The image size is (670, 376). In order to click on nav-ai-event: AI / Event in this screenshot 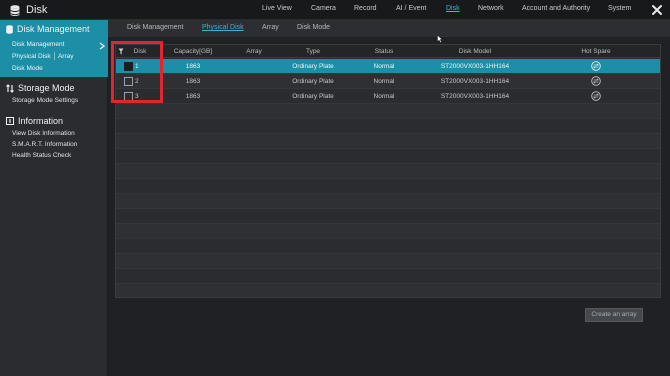, I will do `click(411, 8)`.